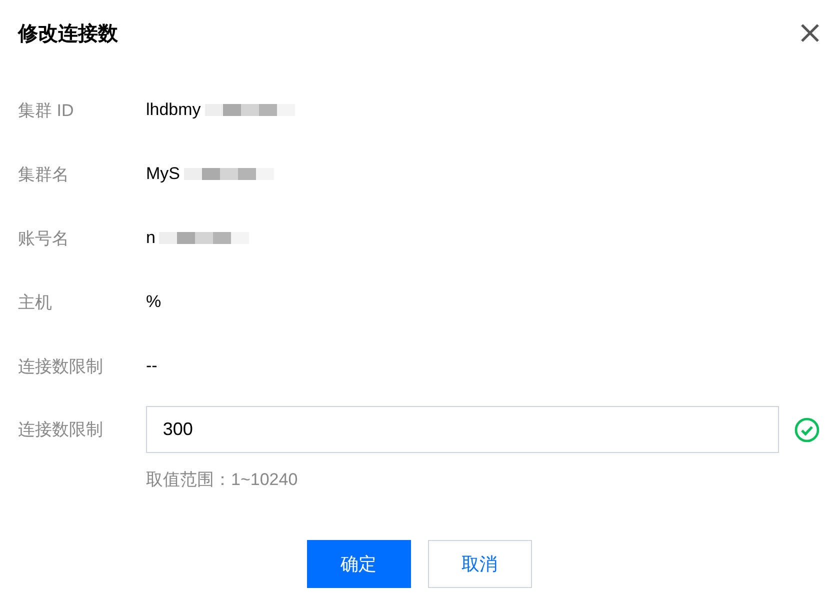  What do you see at coordinates (163, 174) in the screenshot?
I see `field-value: MyS` at bounding box center [163, 174].